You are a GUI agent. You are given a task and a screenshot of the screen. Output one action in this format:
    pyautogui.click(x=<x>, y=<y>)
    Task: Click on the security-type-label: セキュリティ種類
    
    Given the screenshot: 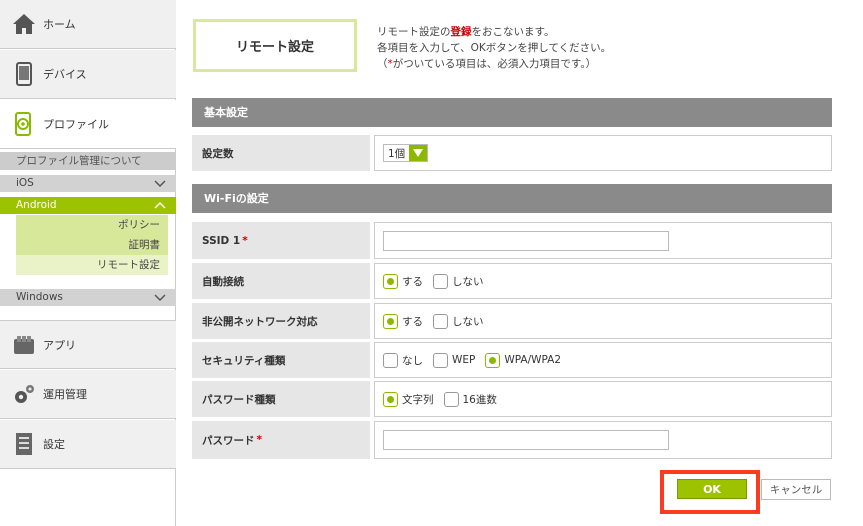 What is the action you would take?
    pyautogui.click(x=281, y=360)
    